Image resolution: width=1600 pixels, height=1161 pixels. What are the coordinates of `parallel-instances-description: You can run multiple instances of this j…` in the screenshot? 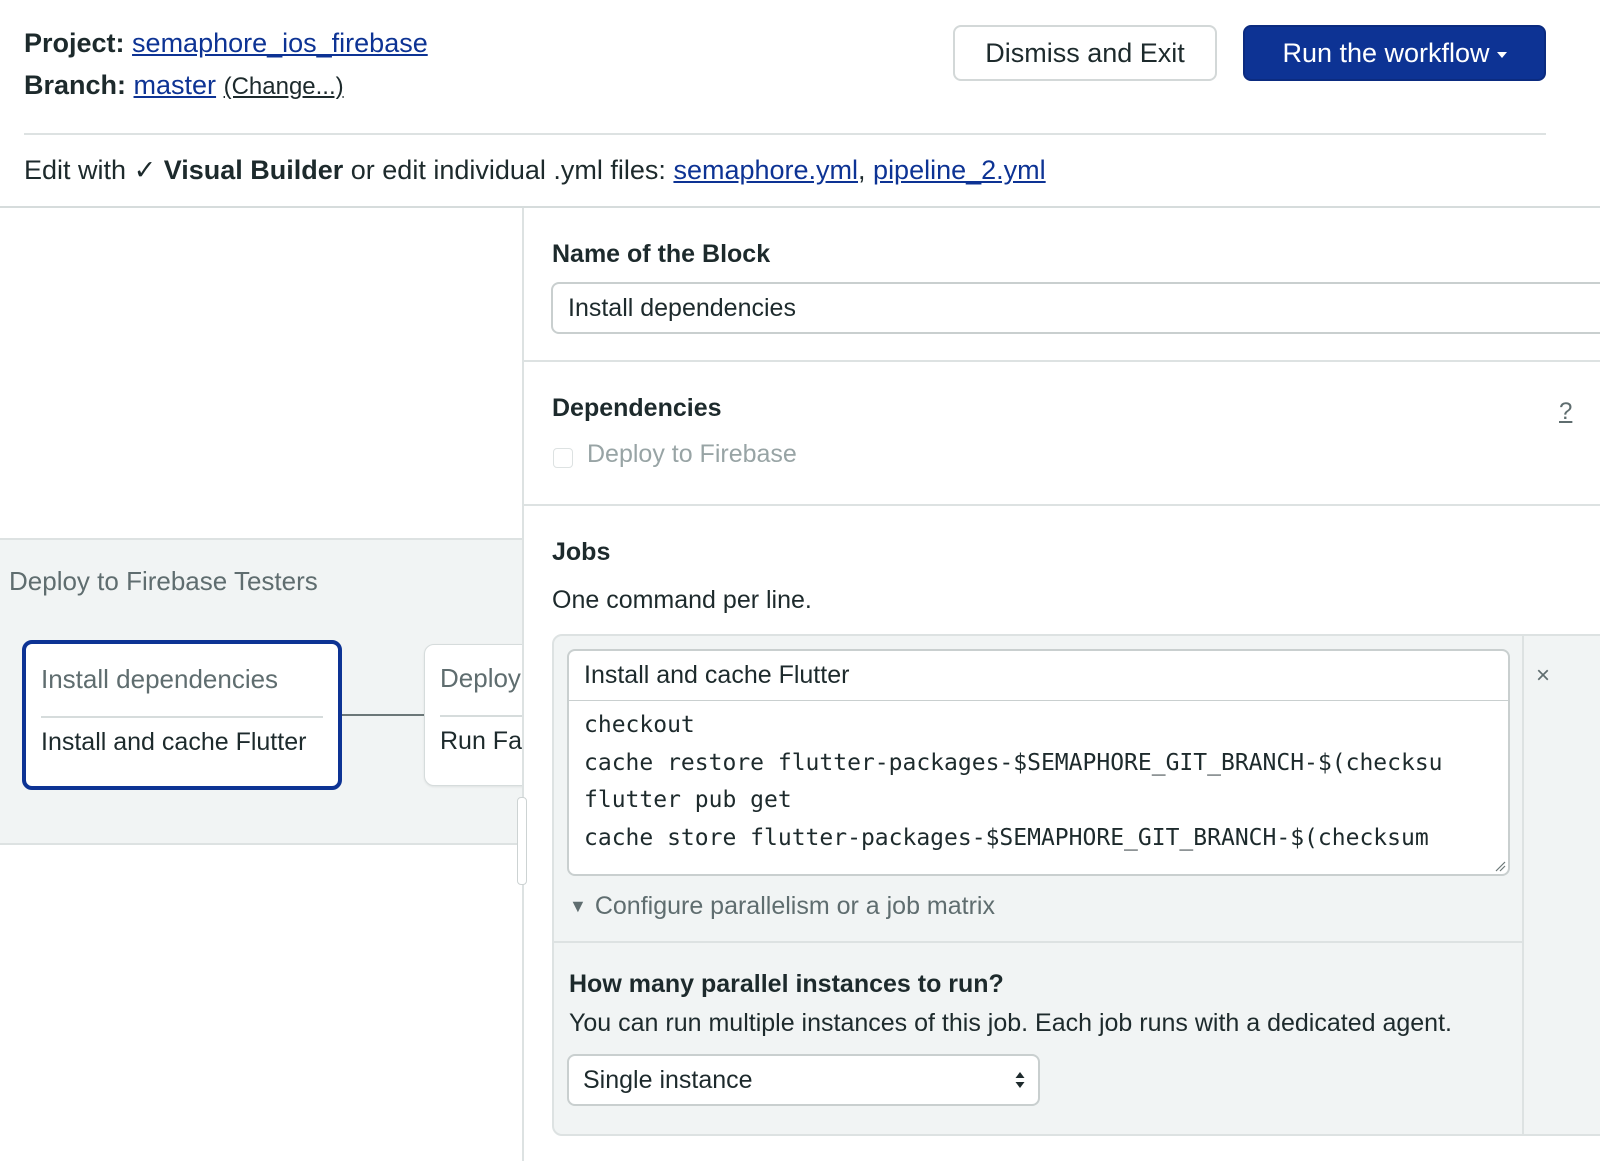 It's located at (1010, 1023).